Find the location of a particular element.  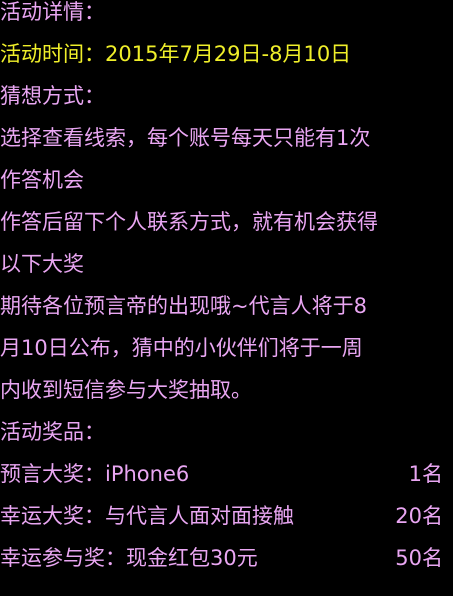

prize-name: 幸运大奖：与代言人面对面接触 is located at coordinates (147, 516).